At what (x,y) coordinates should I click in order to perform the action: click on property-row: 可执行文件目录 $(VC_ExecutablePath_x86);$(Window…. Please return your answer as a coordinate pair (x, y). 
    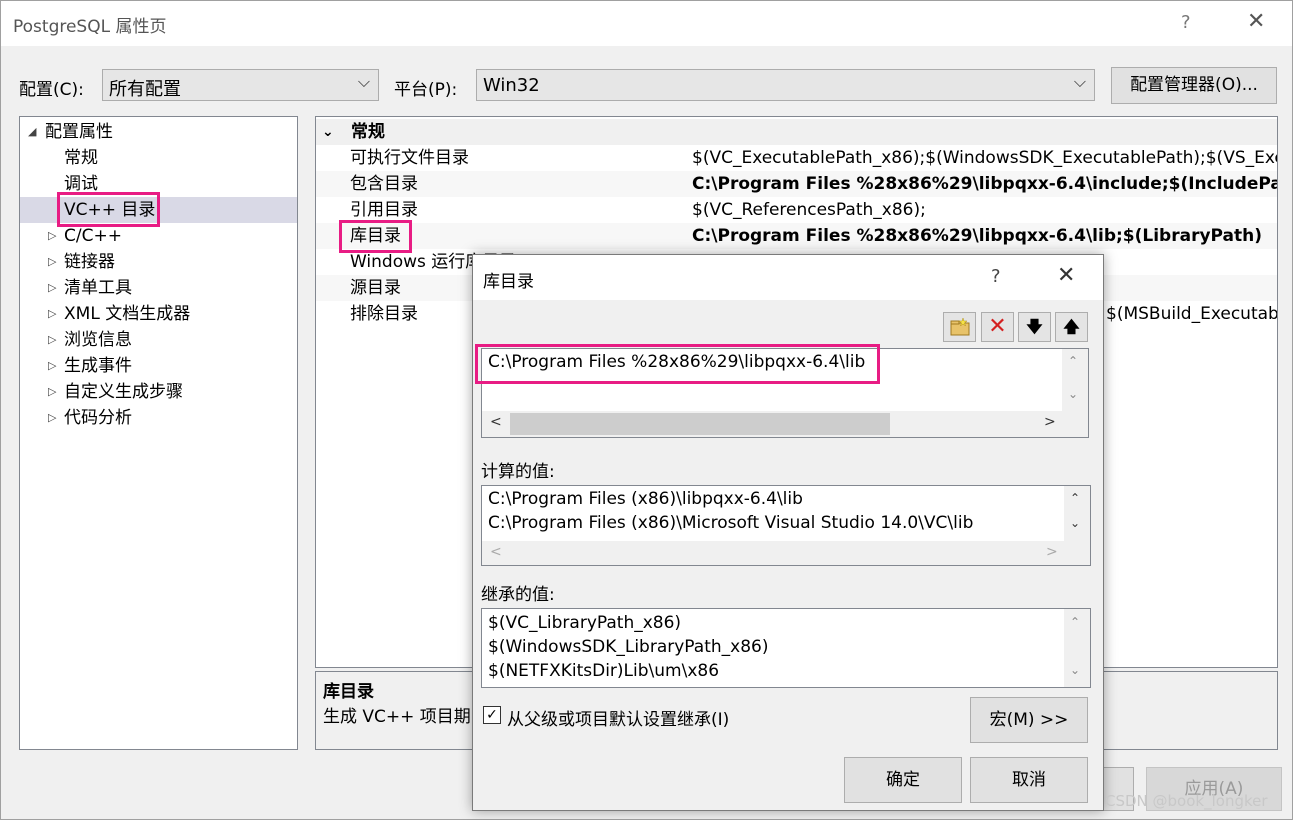
    Looking at the image, I should click on (796, 158).